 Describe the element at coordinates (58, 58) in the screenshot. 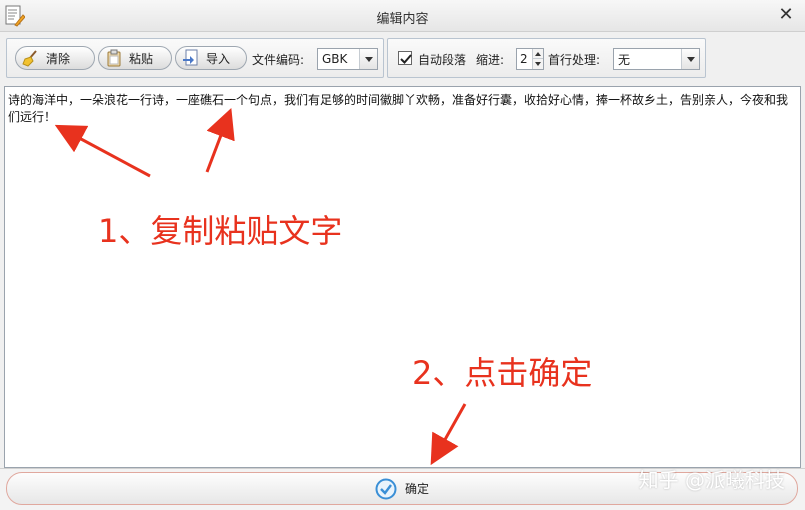

I see `clear-button-label: 清除` at that location.